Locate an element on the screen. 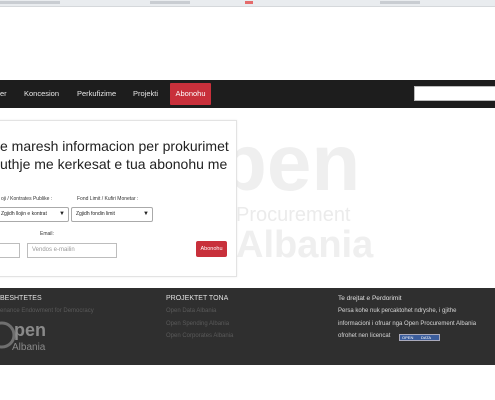  footer-col3-title: Te drejtat e Perdorimit is located at coordinates (370, 298).